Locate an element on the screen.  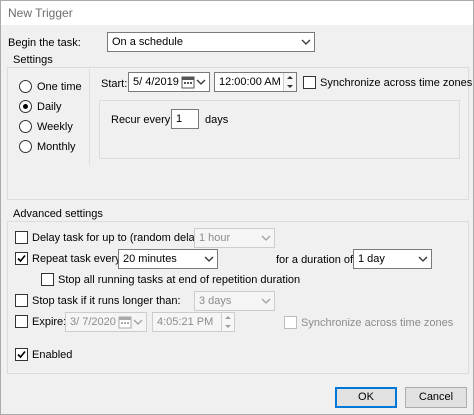
recur-group is located at coordinates (279, 129).